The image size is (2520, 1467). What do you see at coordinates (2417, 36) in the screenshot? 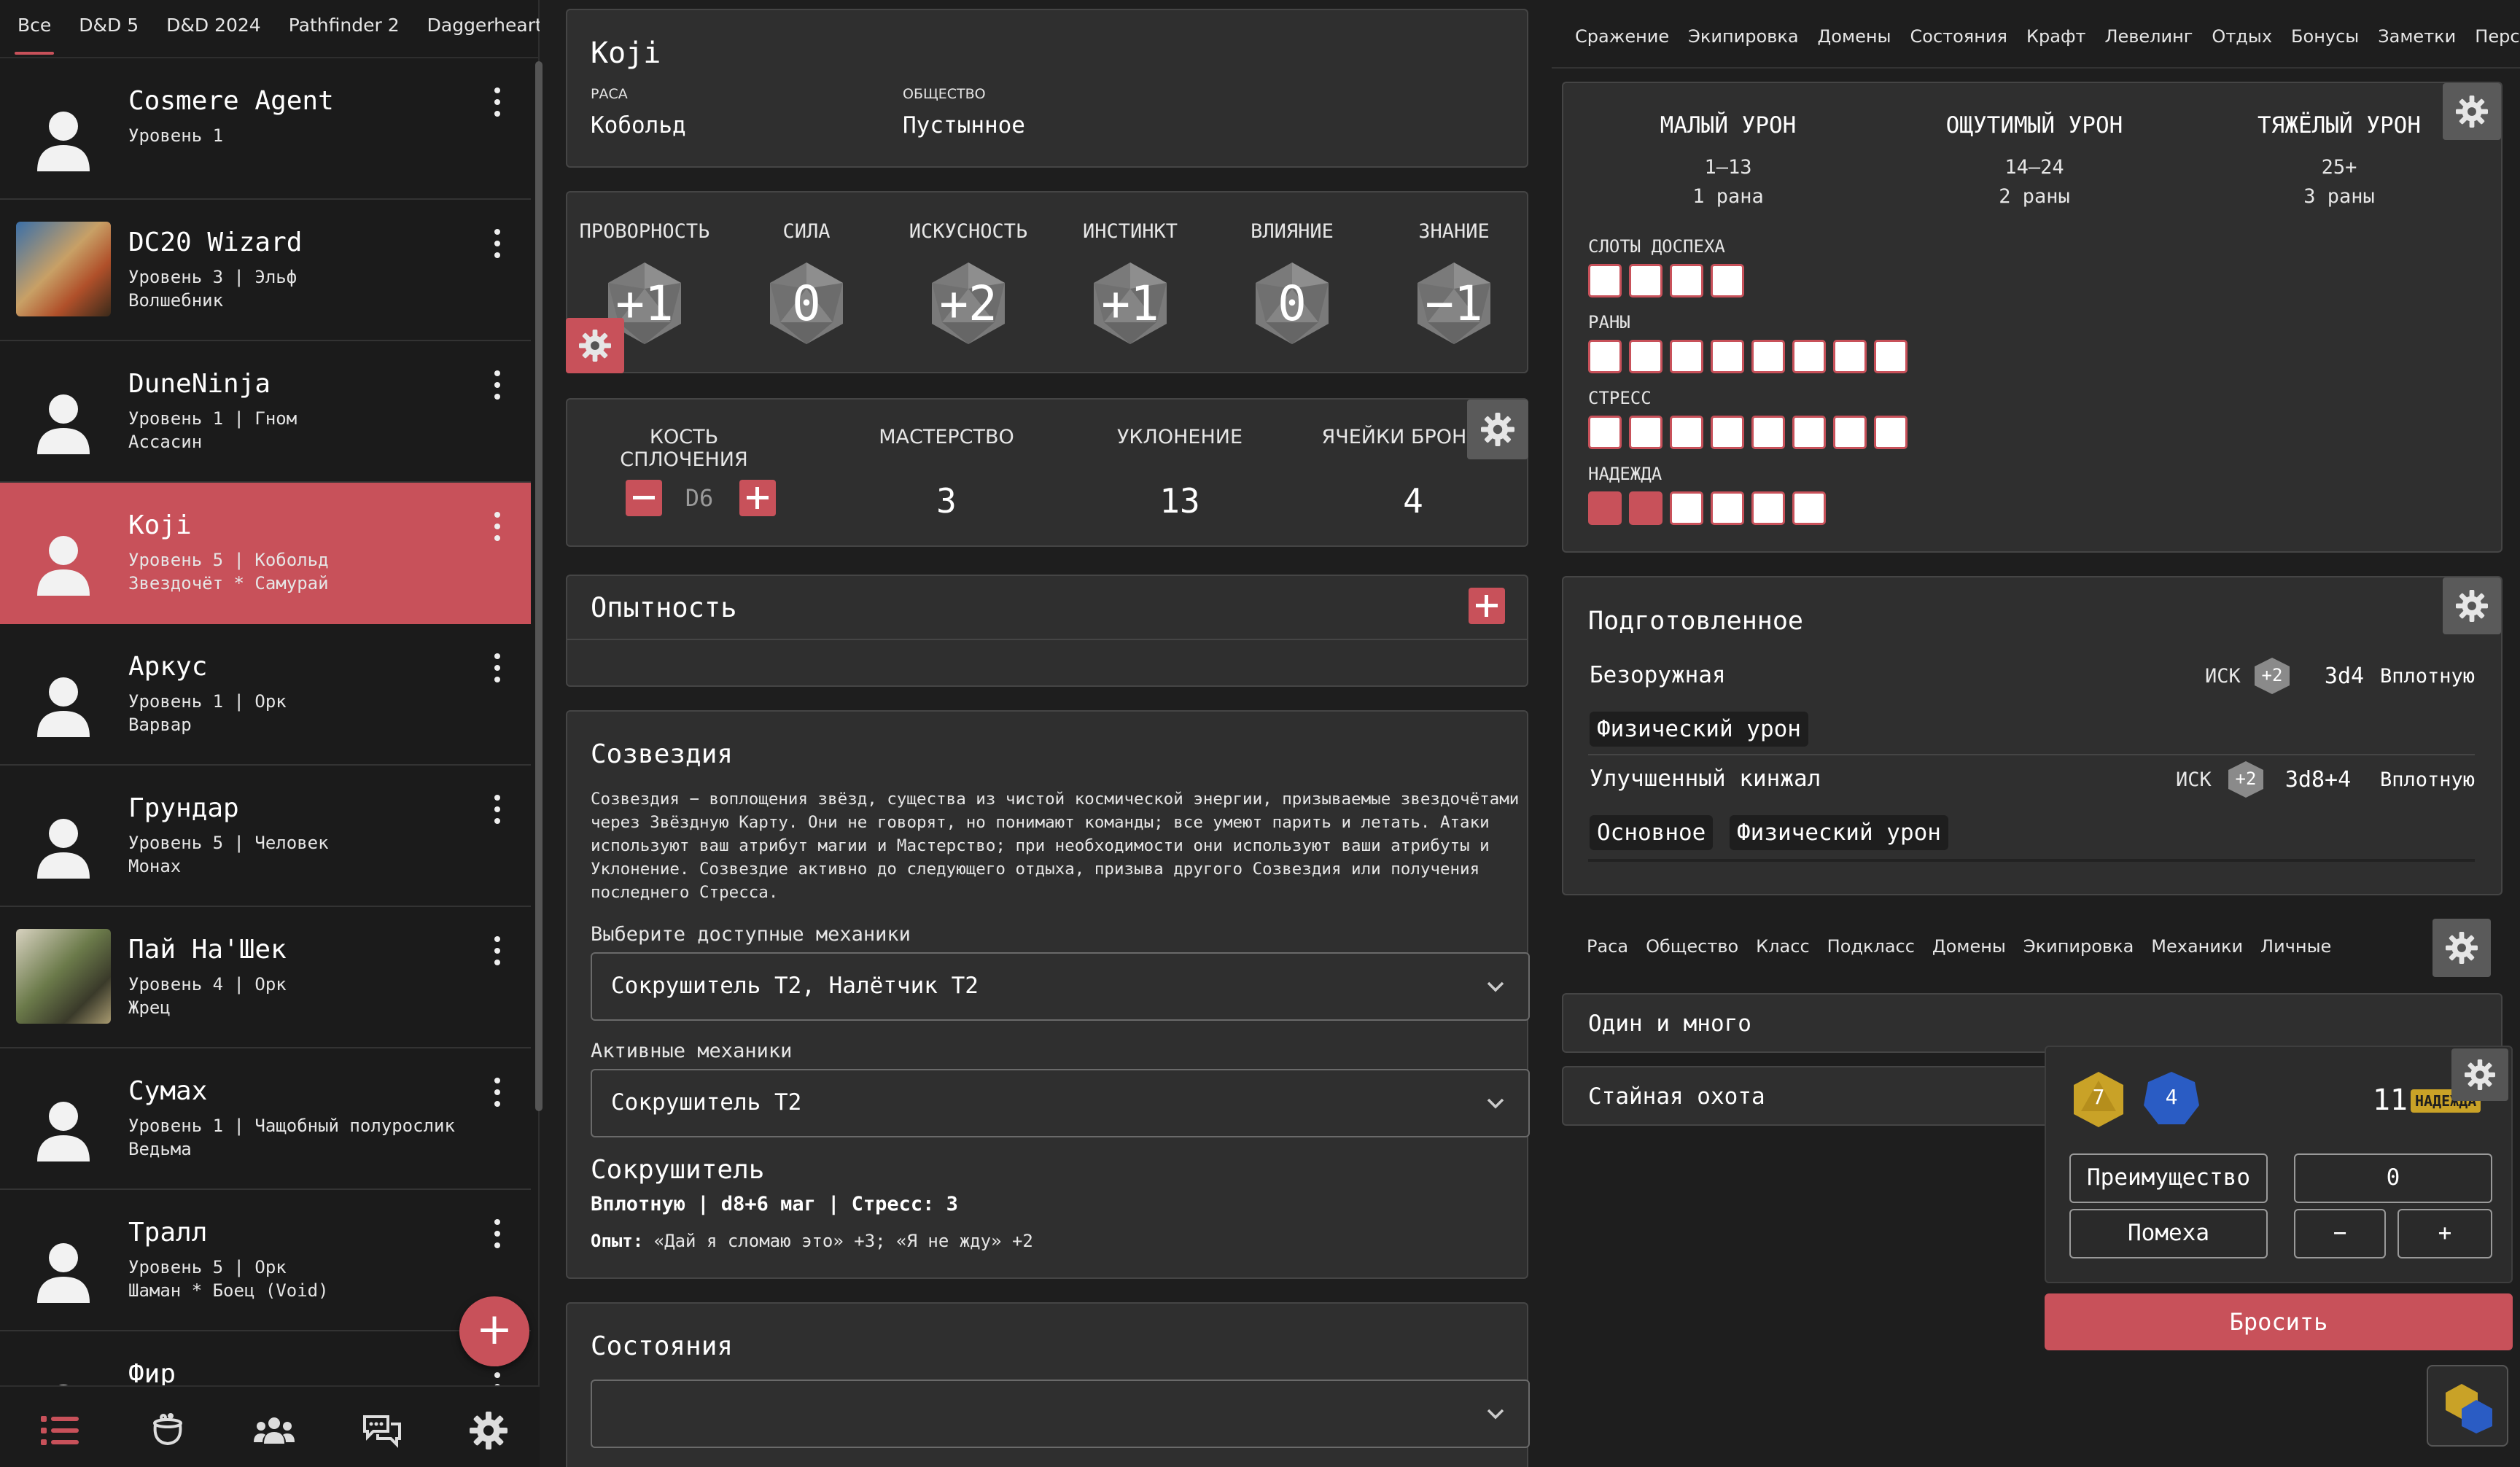
I see `tab-8: Заметки` at bounding box center [2417, 36].